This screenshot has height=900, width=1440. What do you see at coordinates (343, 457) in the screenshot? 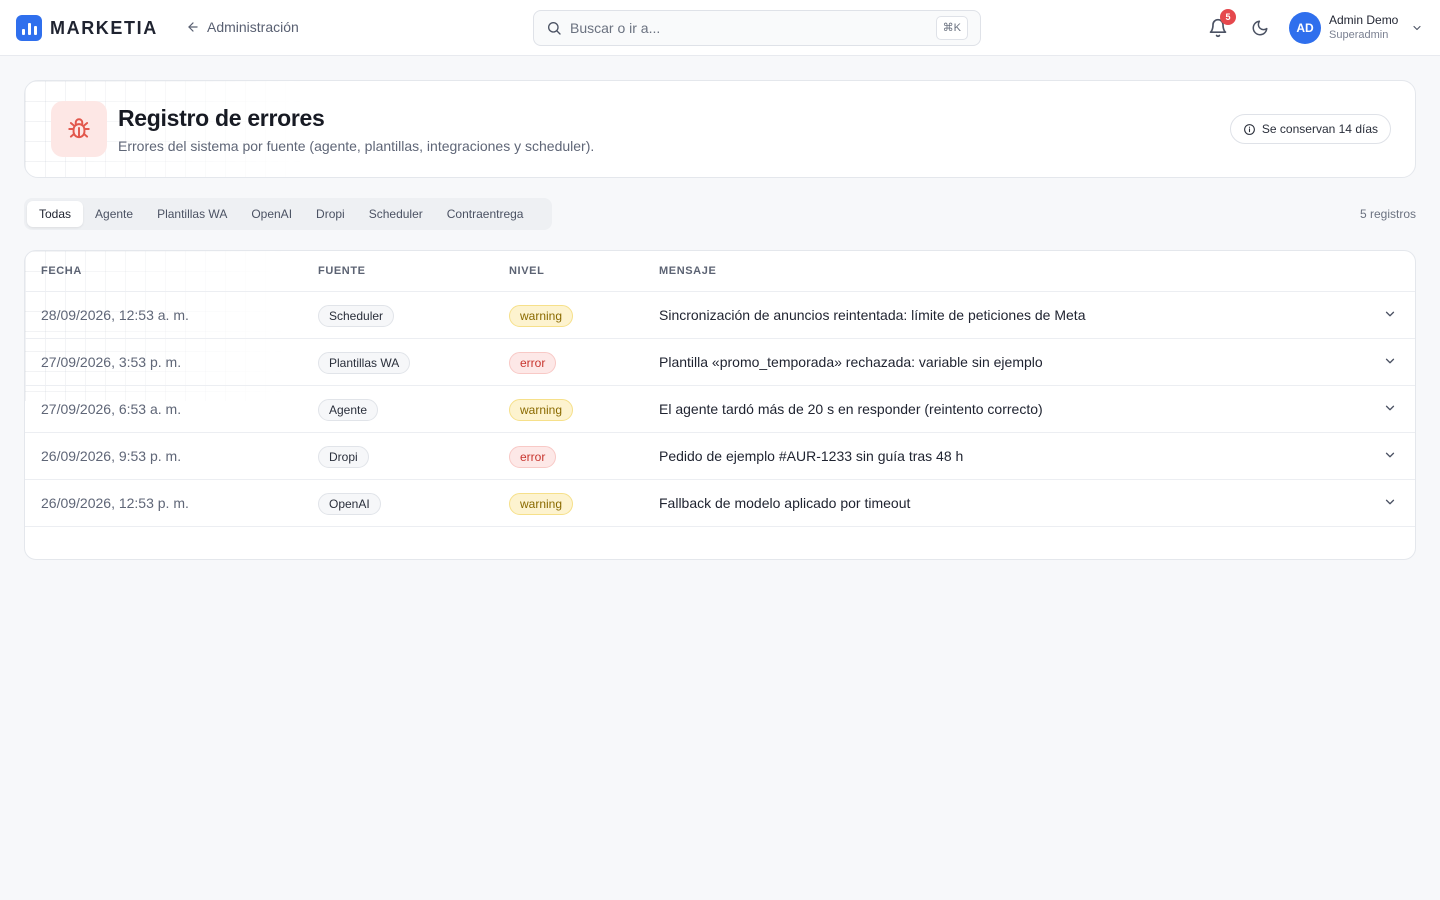
I see `source-pill: Dropi` at bounding box center [343, 457].